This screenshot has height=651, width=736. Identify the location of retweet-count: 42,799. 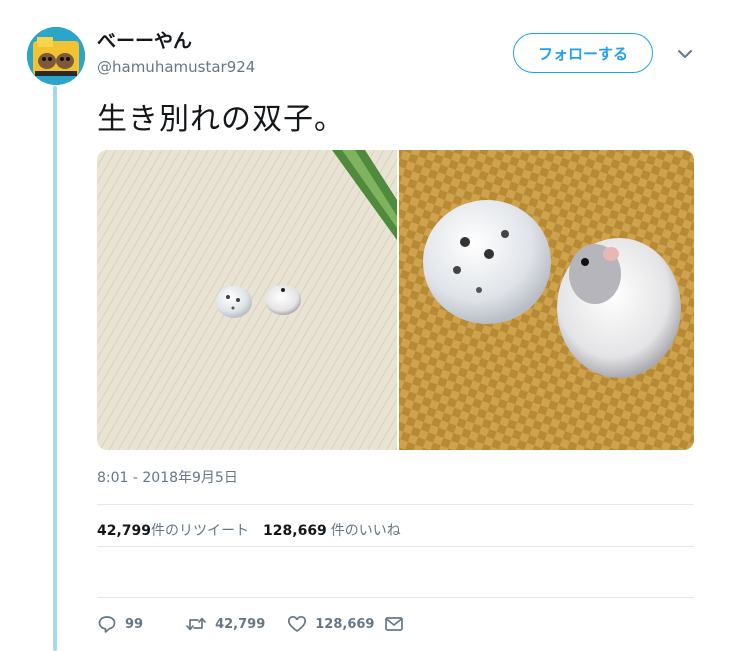
(240, 624).